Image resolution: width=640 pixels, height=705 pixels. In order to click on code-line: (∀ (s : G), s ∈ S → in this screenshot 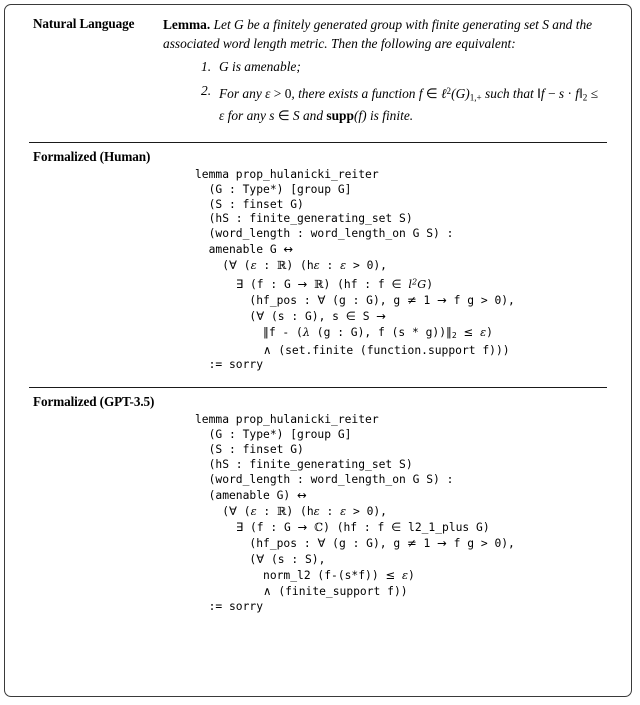, I will do `click(291, 315)`.